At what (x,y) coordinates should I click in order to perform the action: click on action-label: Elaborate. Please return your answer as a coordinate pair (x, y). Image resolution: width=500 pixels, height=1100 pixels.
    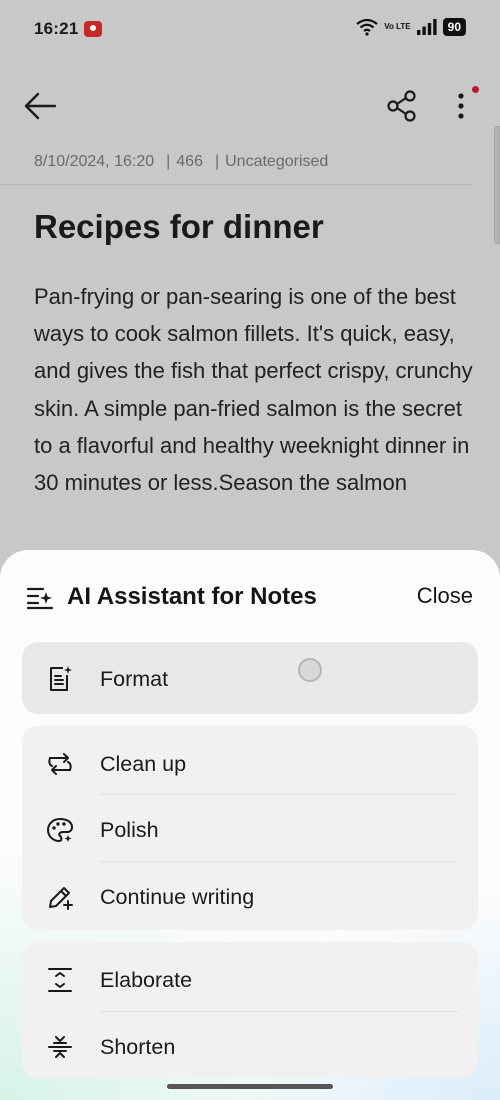
    Looking at the image, I should click on (146, 980).